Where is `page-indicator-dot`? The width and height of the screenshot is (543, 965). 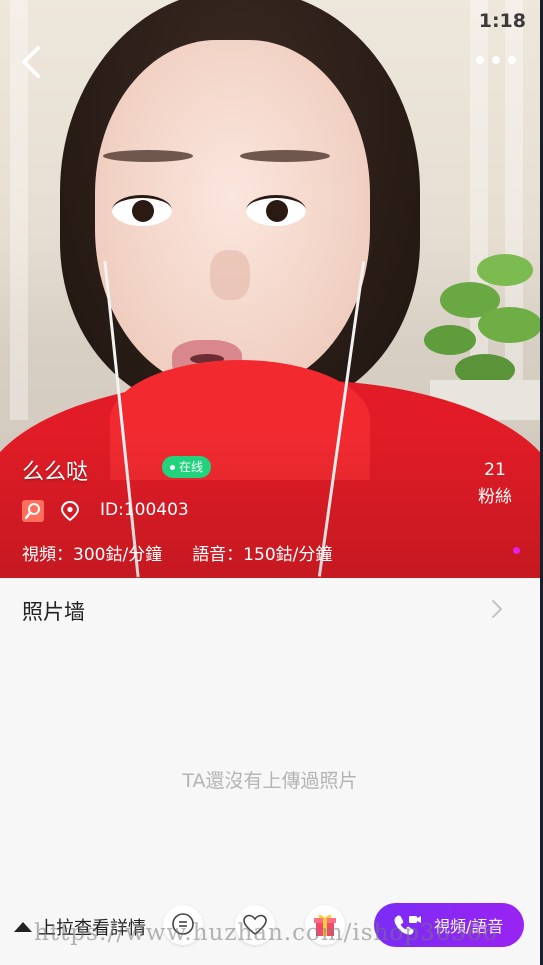
page-indicator-dot is located at coordinates (516, 550).